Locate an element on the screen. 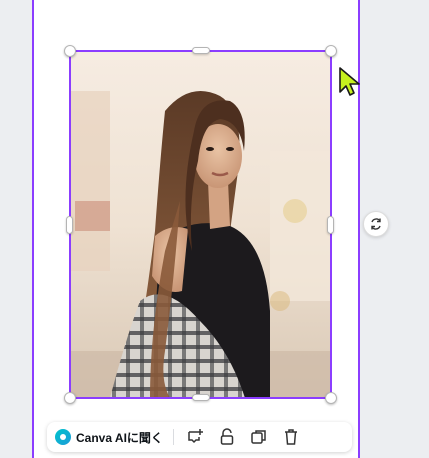  resize-handle-top-left is located at coordinates (70, 51).